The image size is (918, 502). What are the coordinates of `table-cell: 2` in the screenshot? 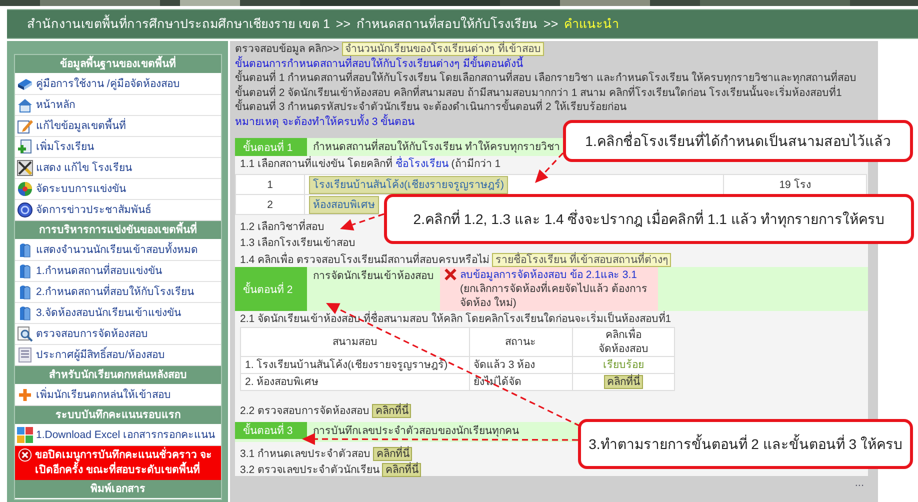 It's located at (270, 204).